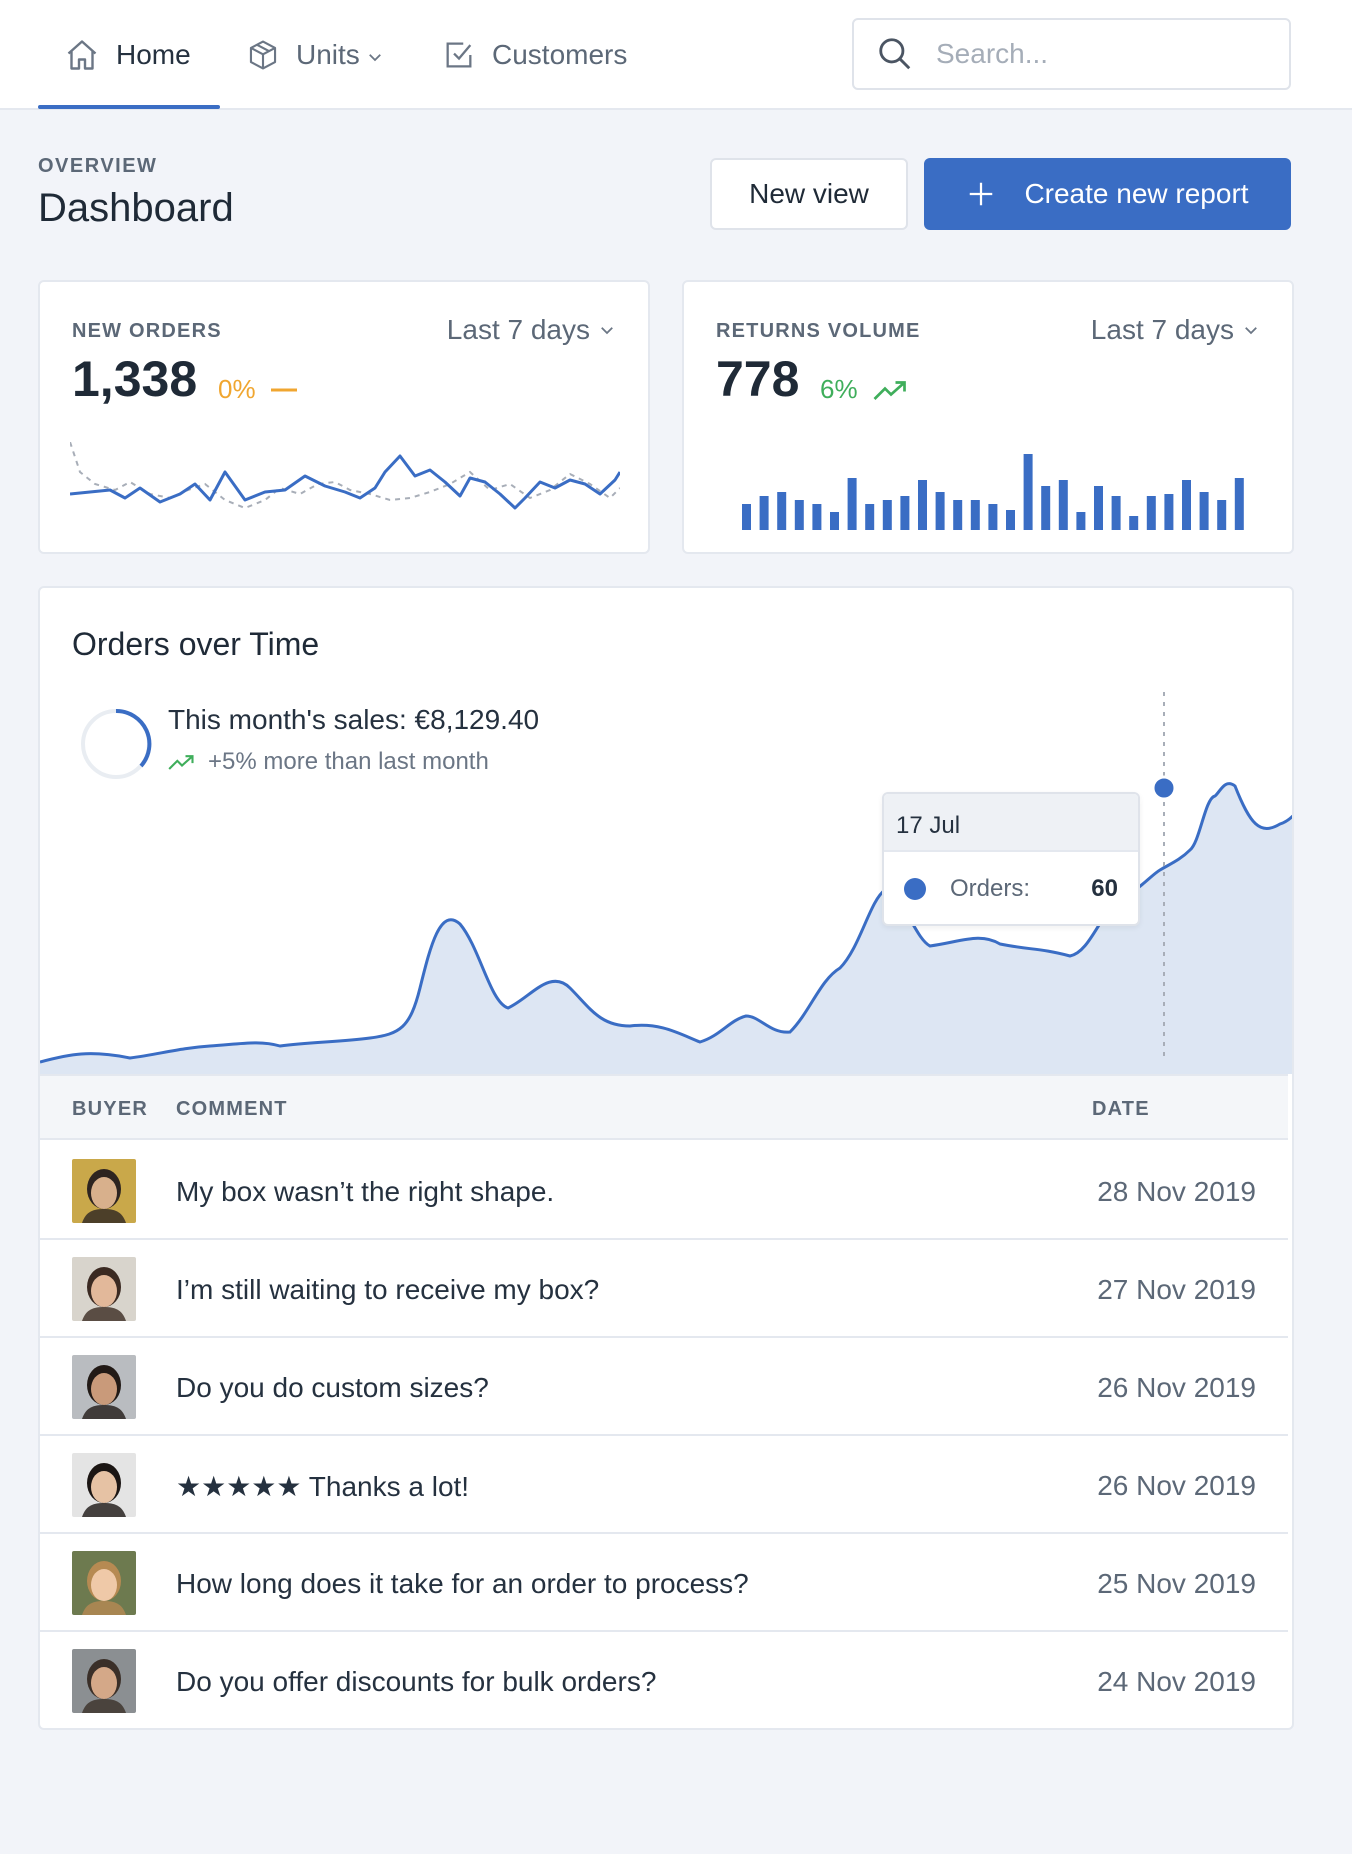  What do you see at coordinates (518, 329) in the screenshot?
I see `new-orders-period-label: Last 7 days` at bounding box center [518, 329].